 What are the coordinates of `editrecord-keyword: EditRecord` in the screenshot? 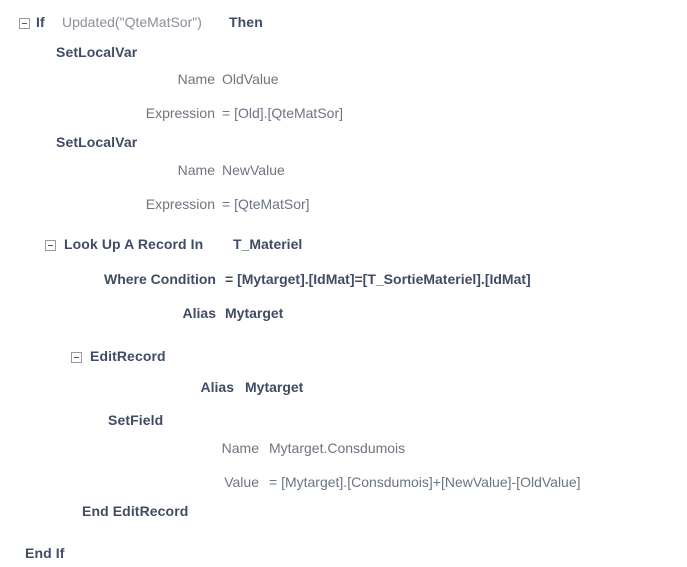 It's located at (128, 356).